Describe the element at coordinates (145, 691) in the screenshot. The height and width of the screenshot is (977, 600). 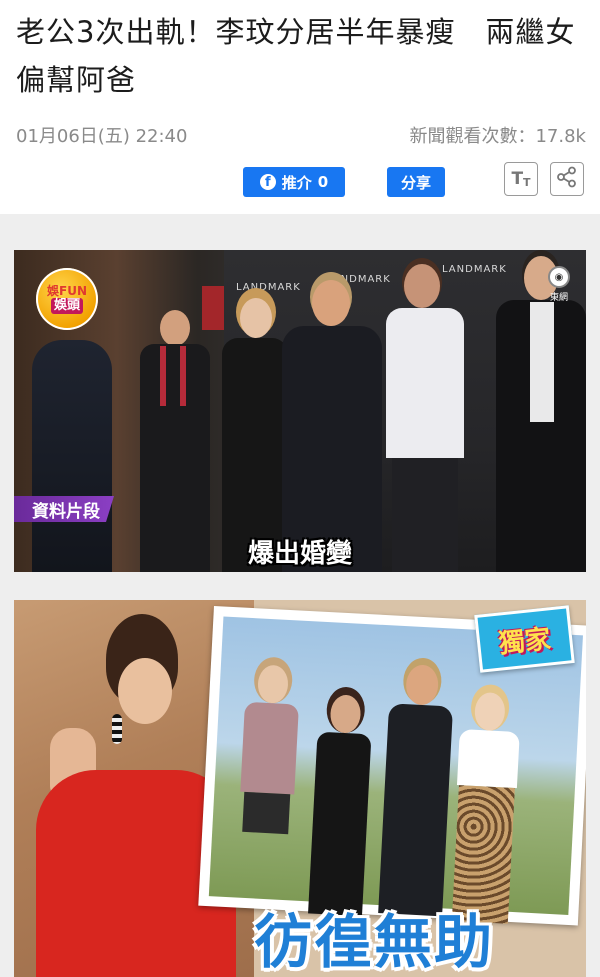
I see `portrait-face` at that location.